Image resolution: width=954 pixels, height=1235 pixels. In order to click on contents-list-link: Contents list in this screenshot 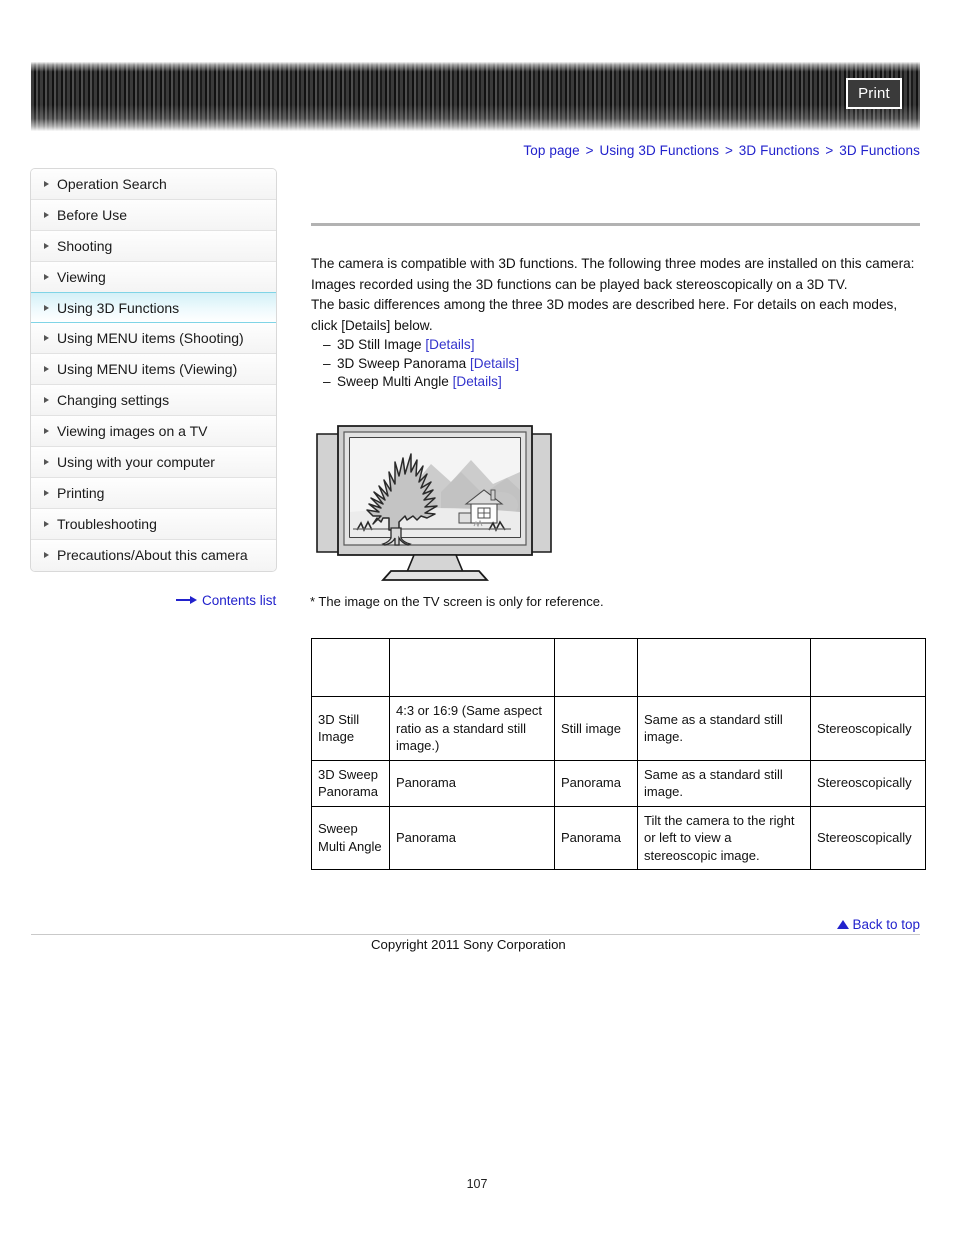, I will do `click(226, 601)`.